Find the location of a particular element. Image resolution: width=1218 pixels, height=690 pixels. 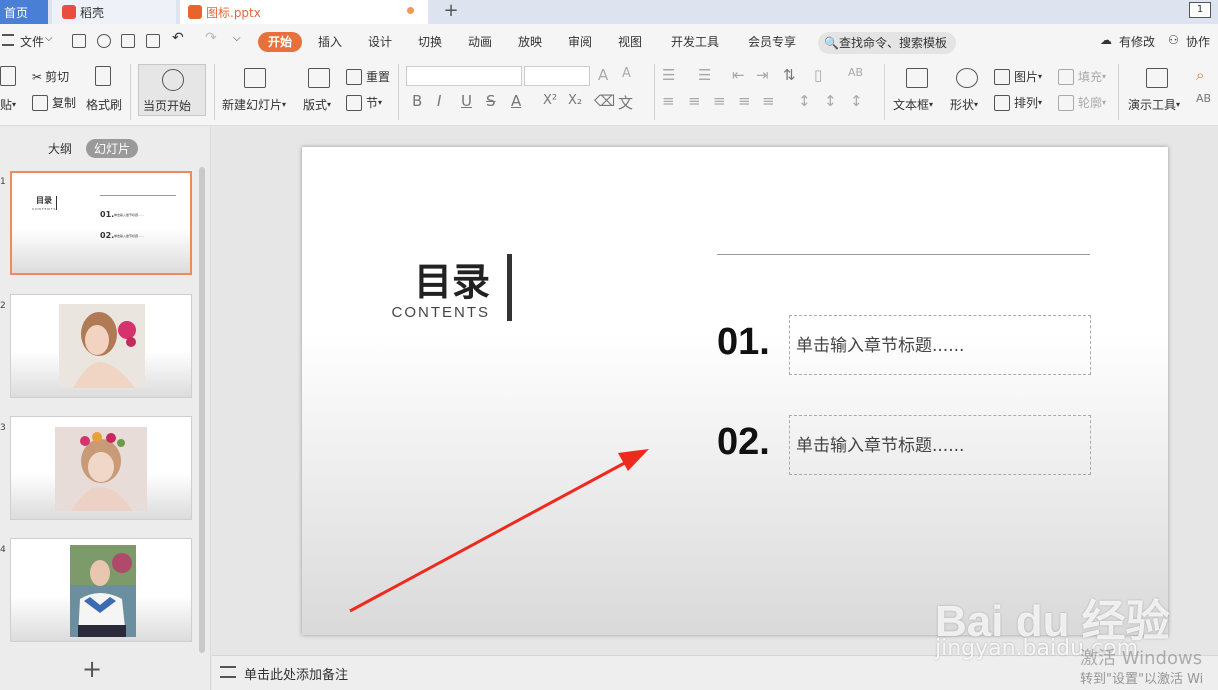

fill-button: 填充 ▾ is located at coordinates (1082, 76).